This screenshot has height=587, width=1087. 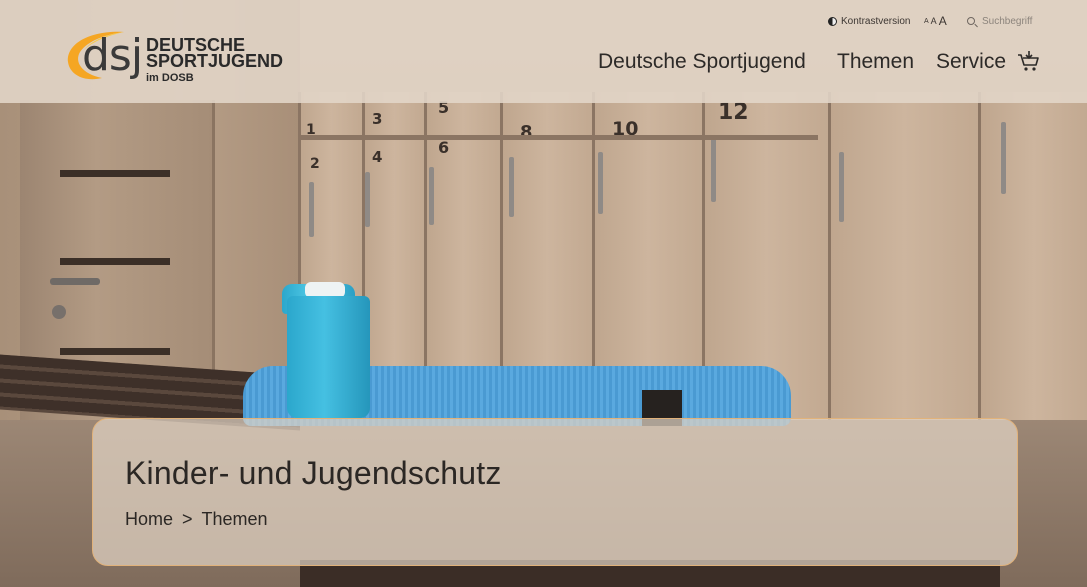 I want to click on cart-icon, so click(x=1028, y=61).